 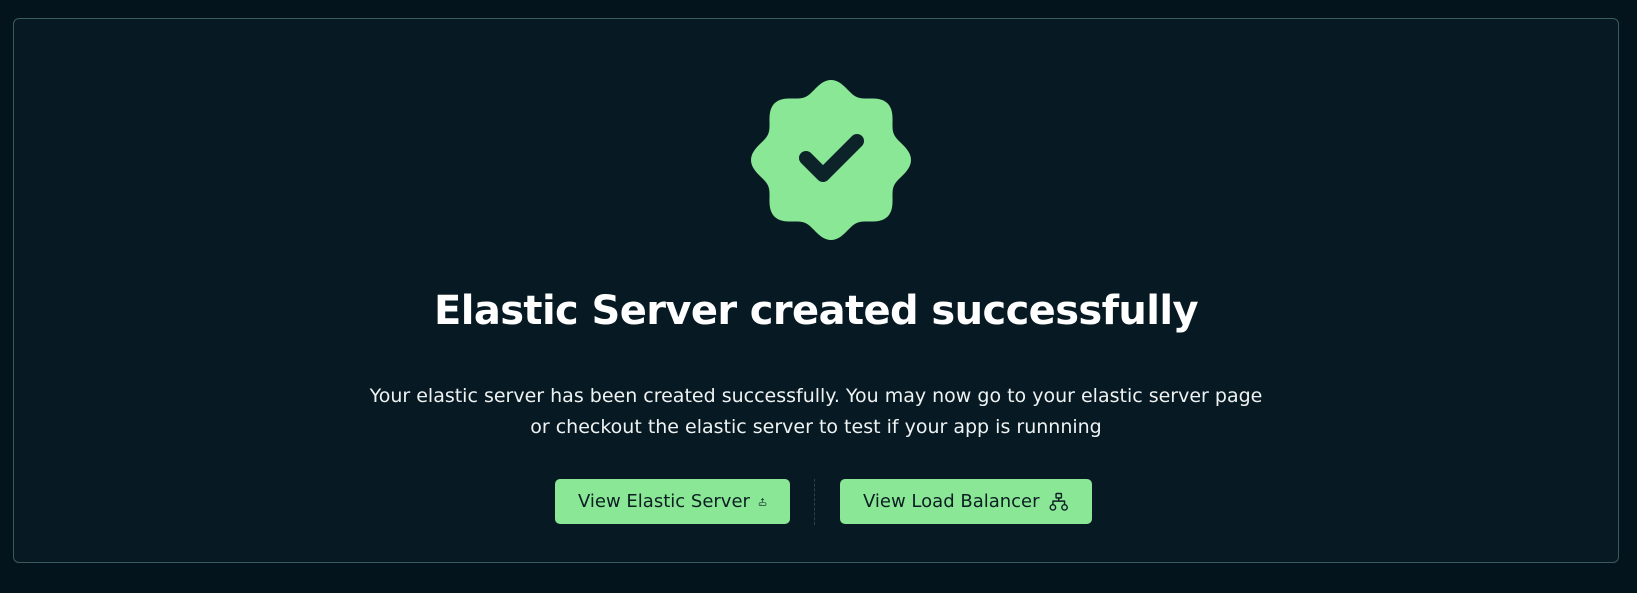 What do you see at coordinates (816, 311) in the screenshot?
I see `page-title: Elastic Server created successfully` at bounding box center [816, 311].